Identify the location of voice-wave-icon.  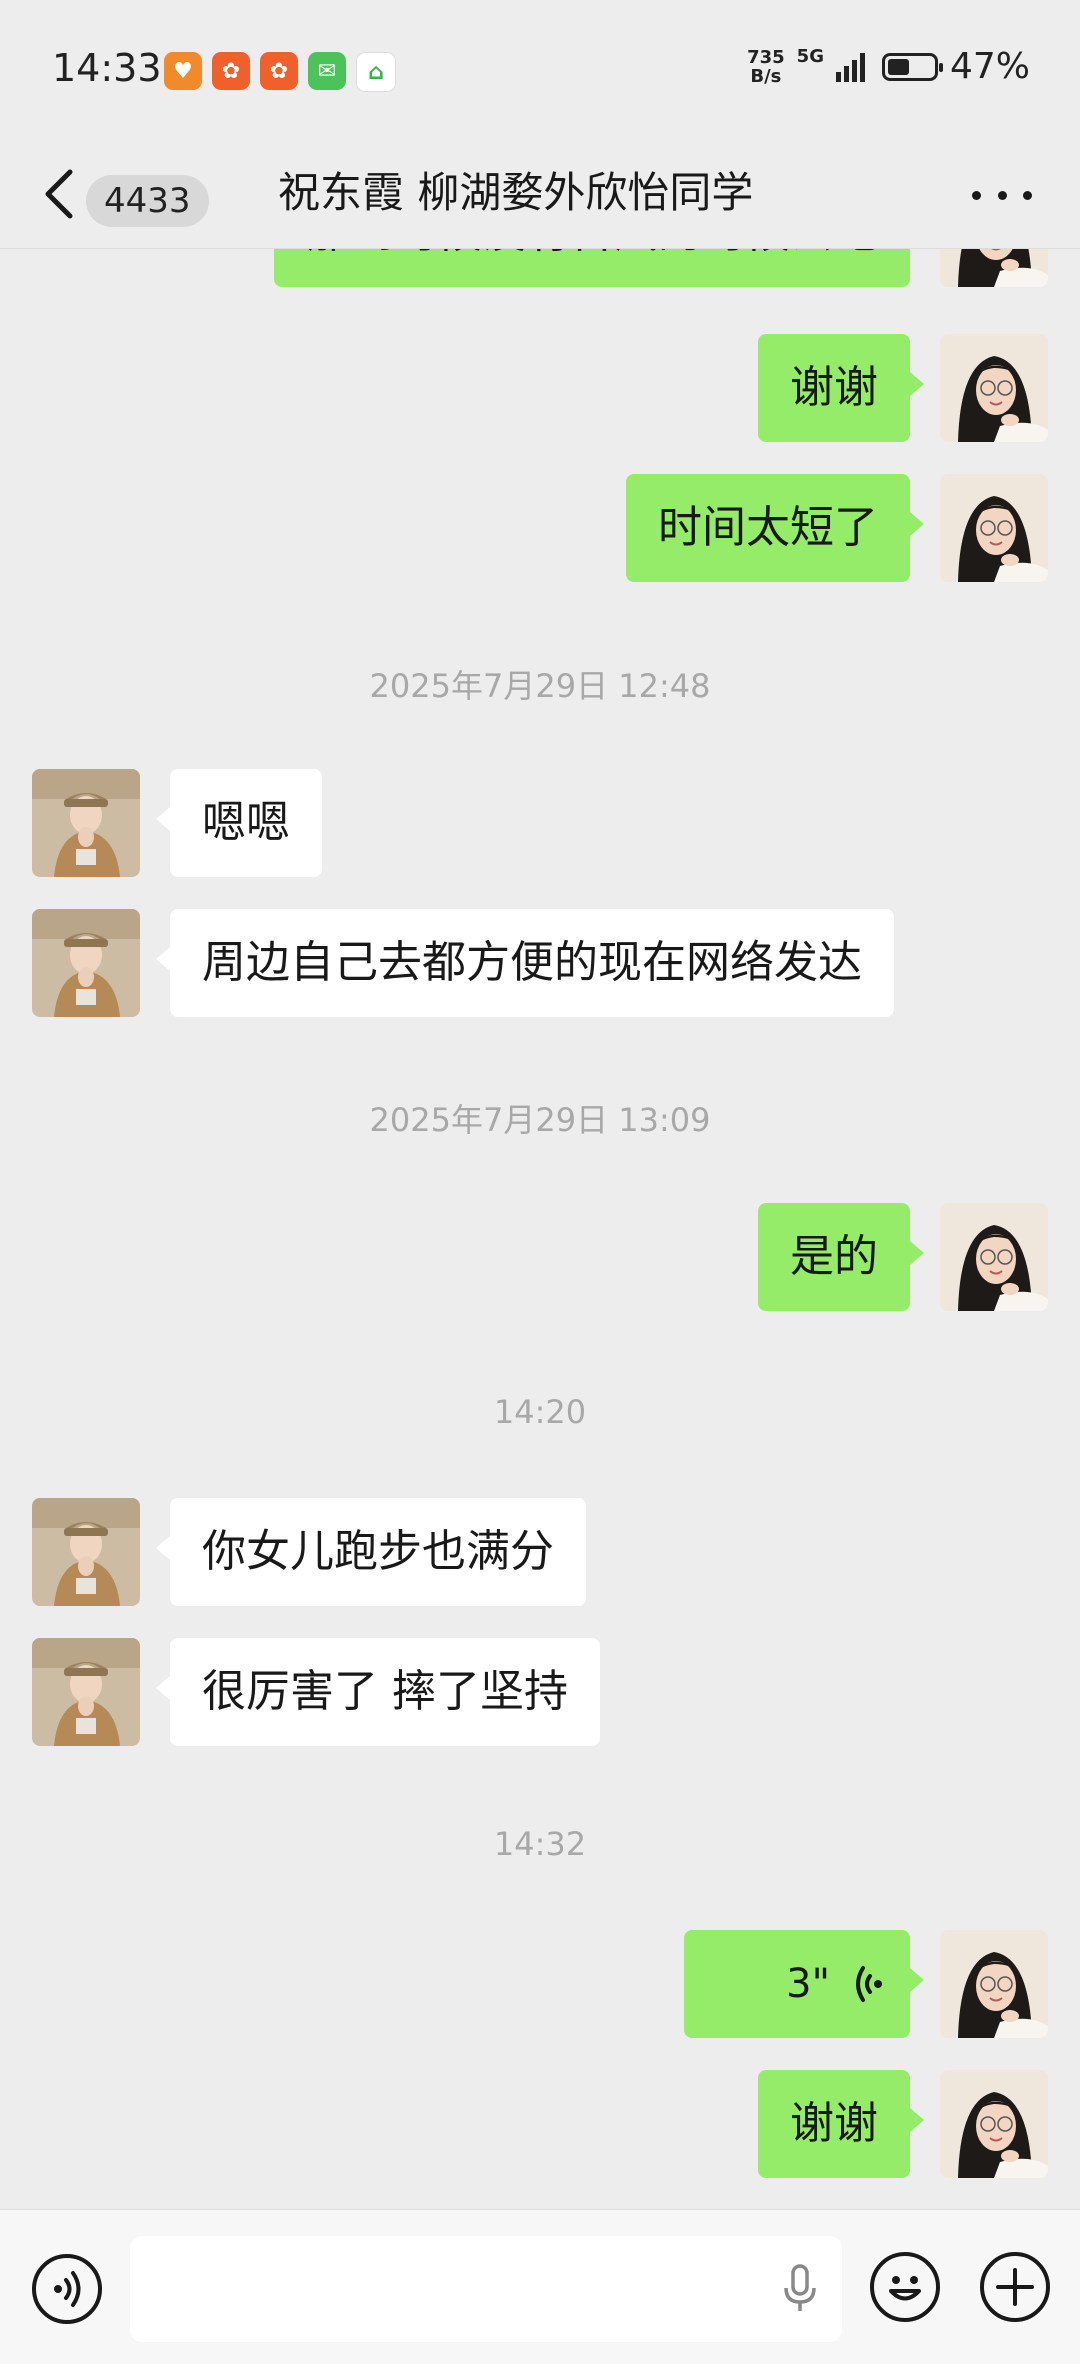
(869, 1984).